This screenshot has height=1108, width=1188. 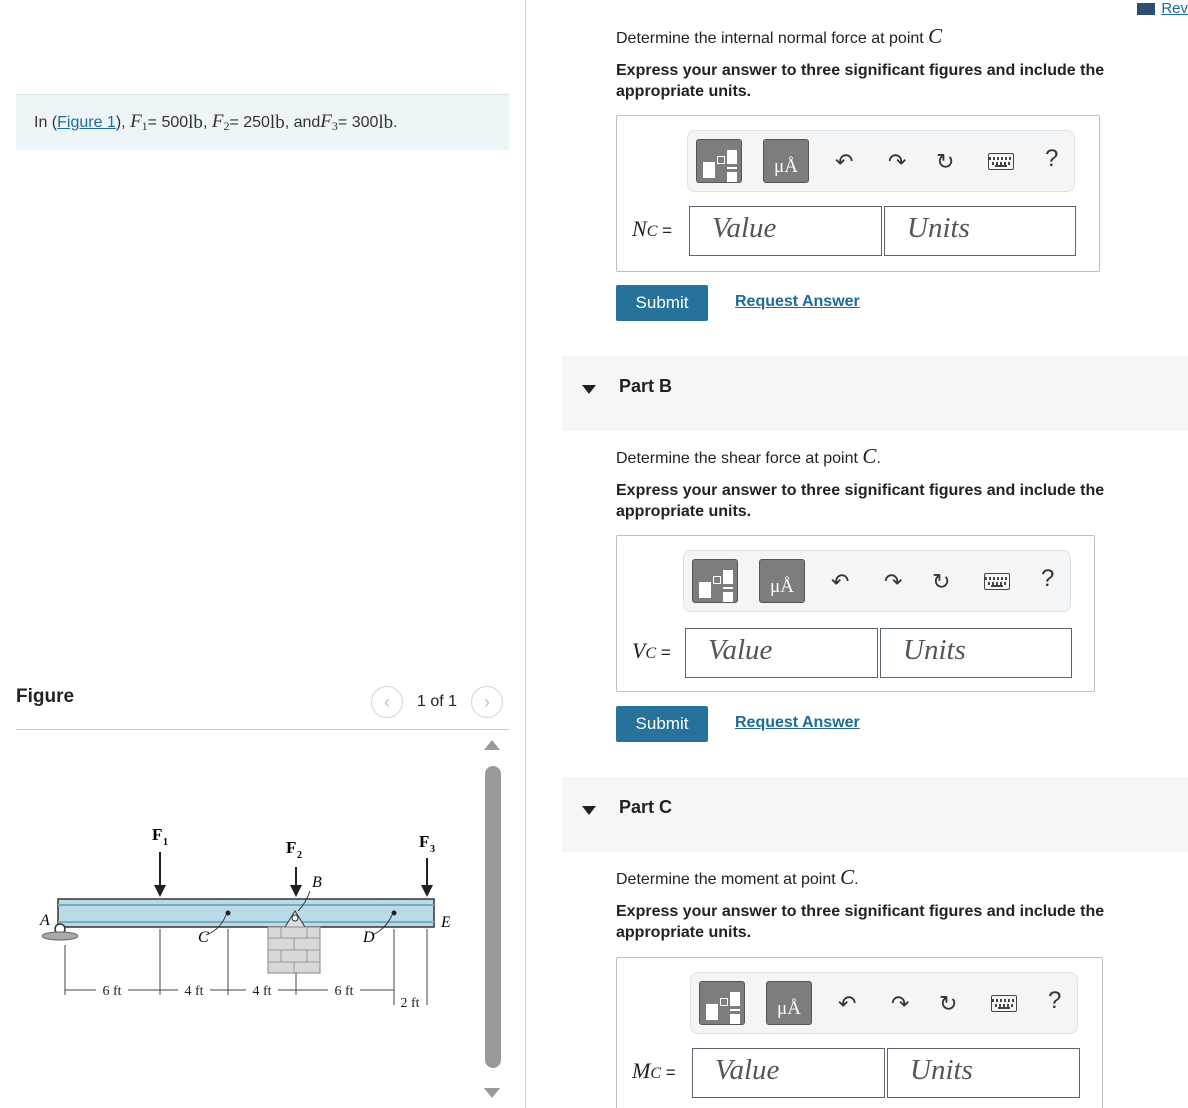 What do you see at coordinates (261, 991) in the screenshot?
I see `dim-4ft-b: 4 ft` at bounding box center [261, 991].